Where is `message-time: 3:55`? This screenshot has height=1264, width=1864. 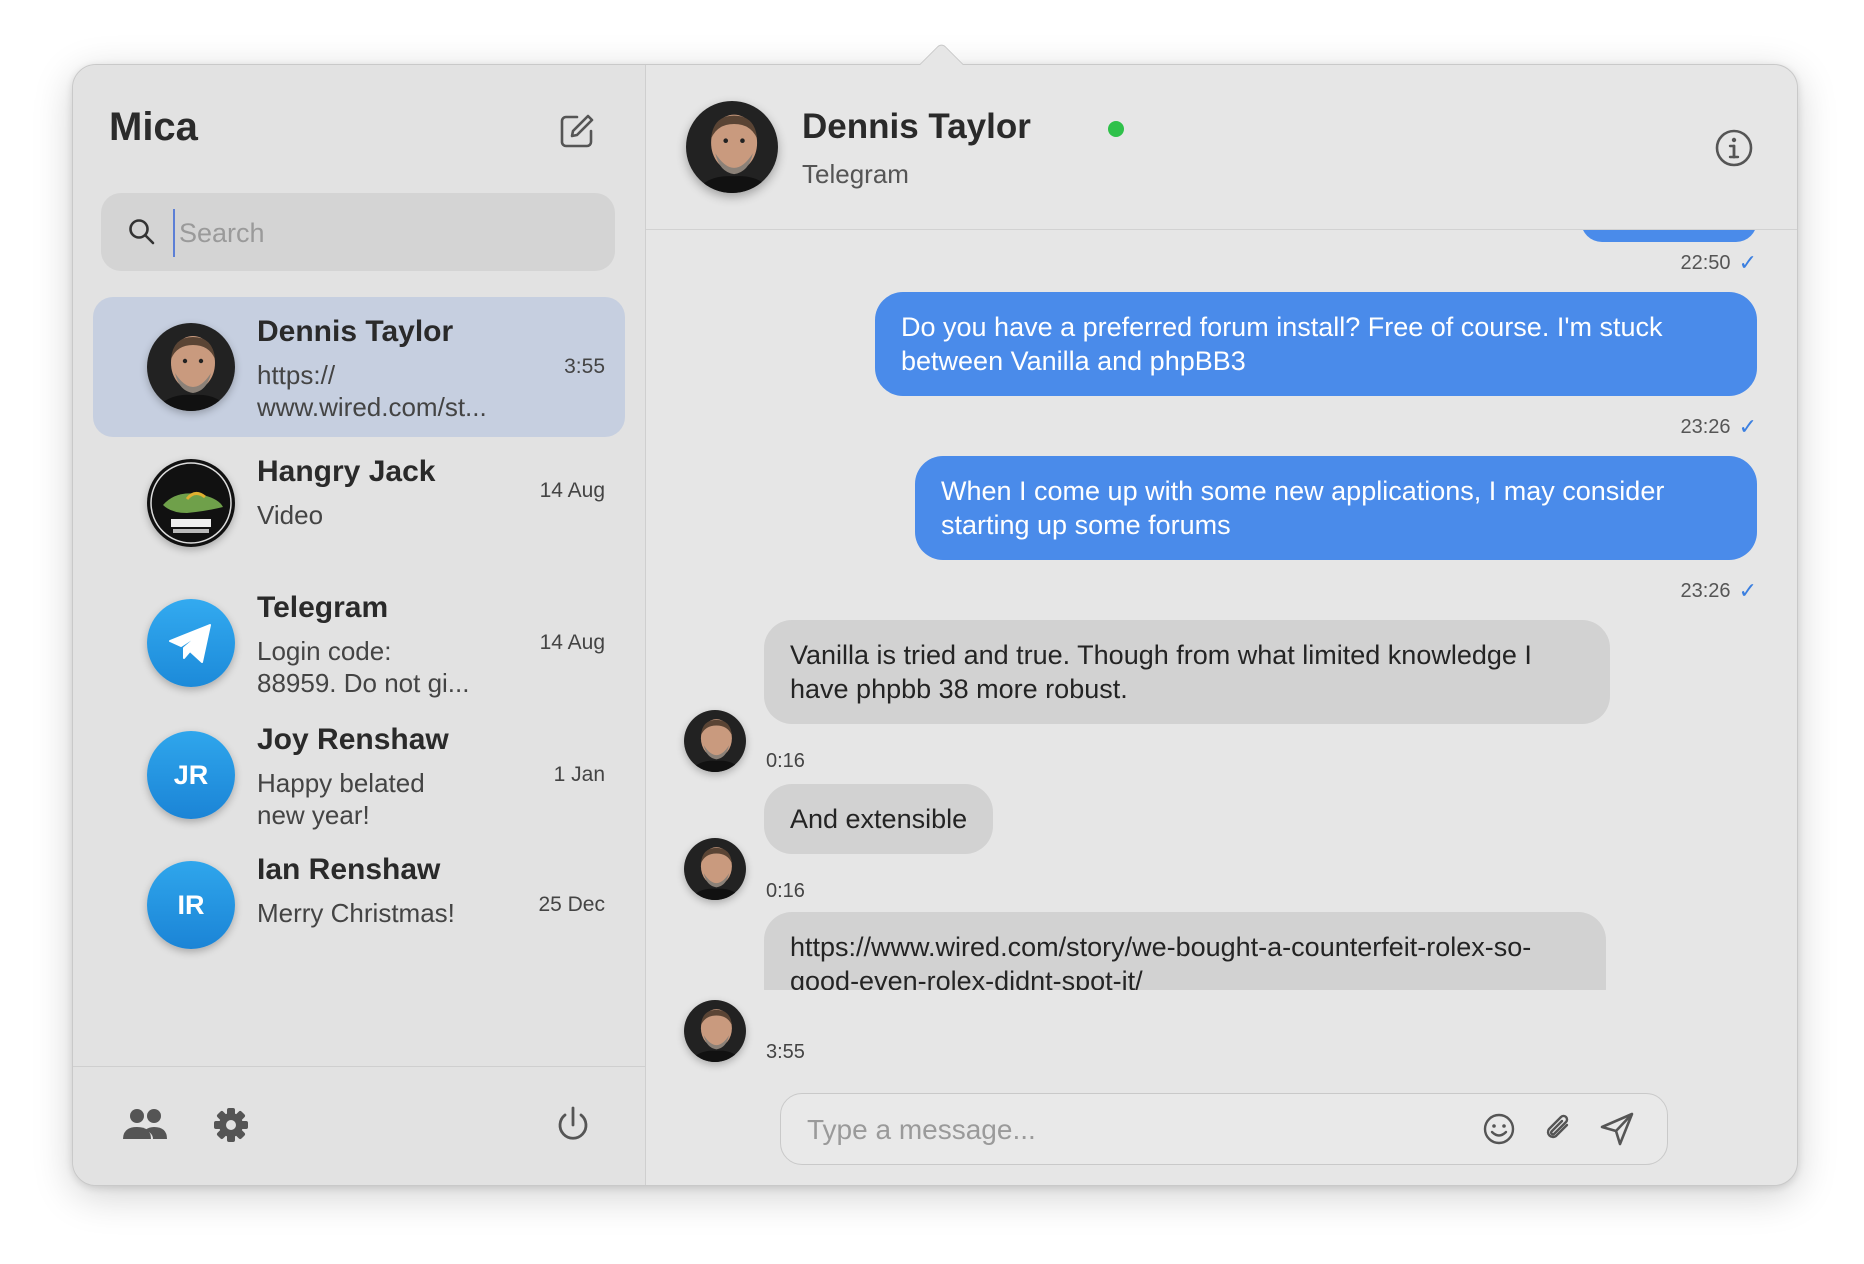
message-time: 3:55 is located at coordinates (785, 1052).